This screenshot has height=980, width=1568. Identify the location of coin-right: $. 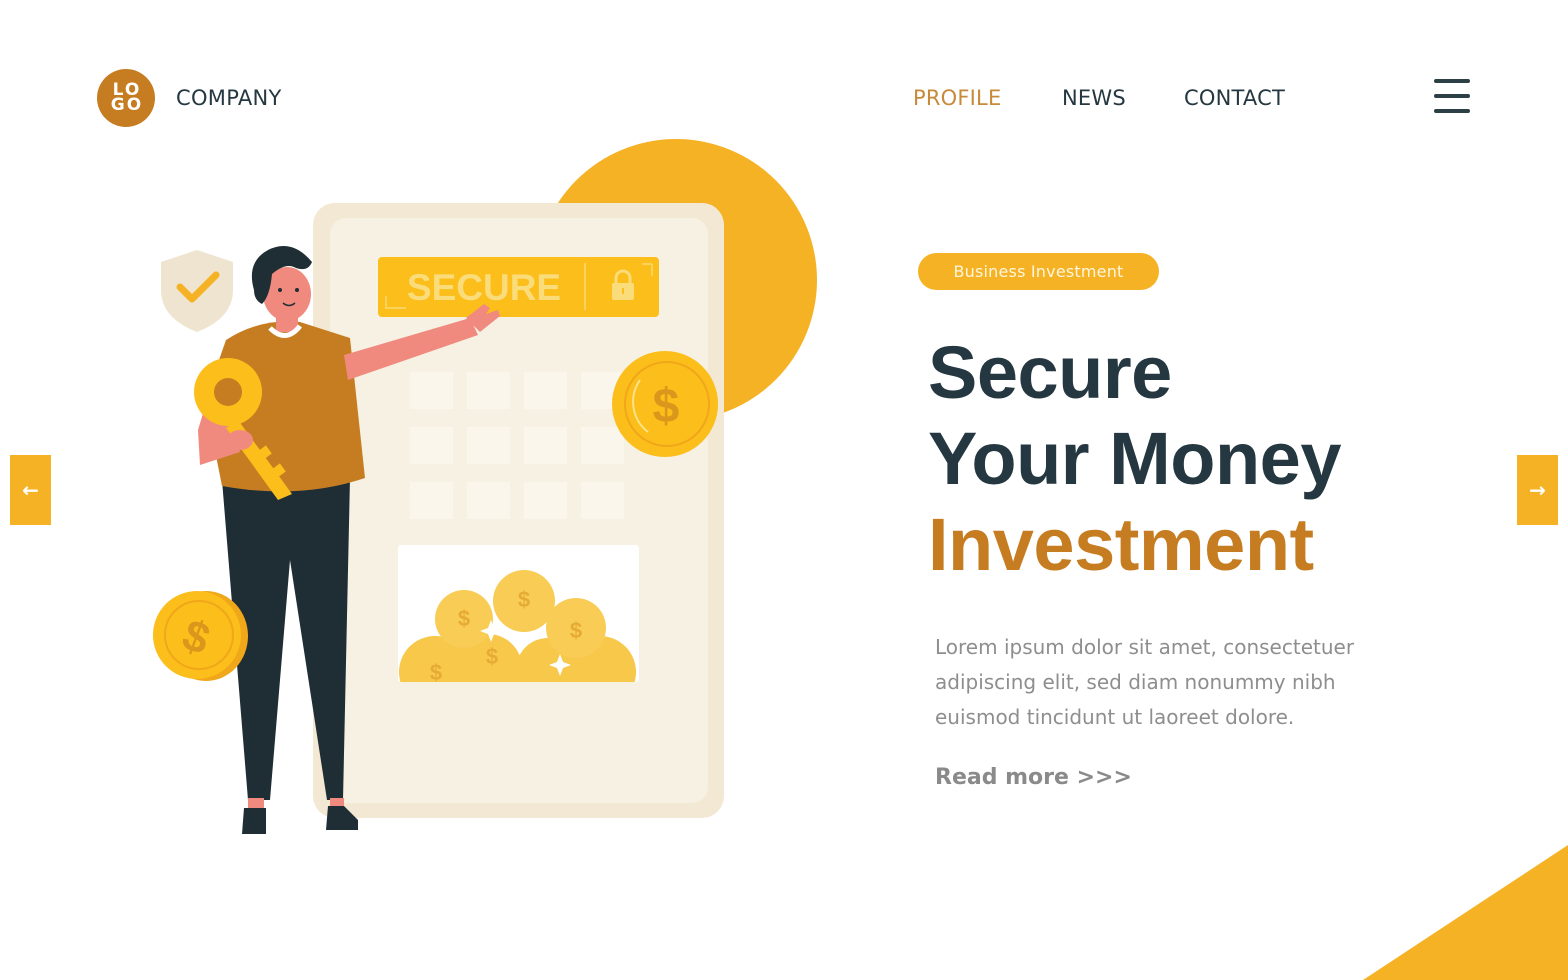
(665, 404).